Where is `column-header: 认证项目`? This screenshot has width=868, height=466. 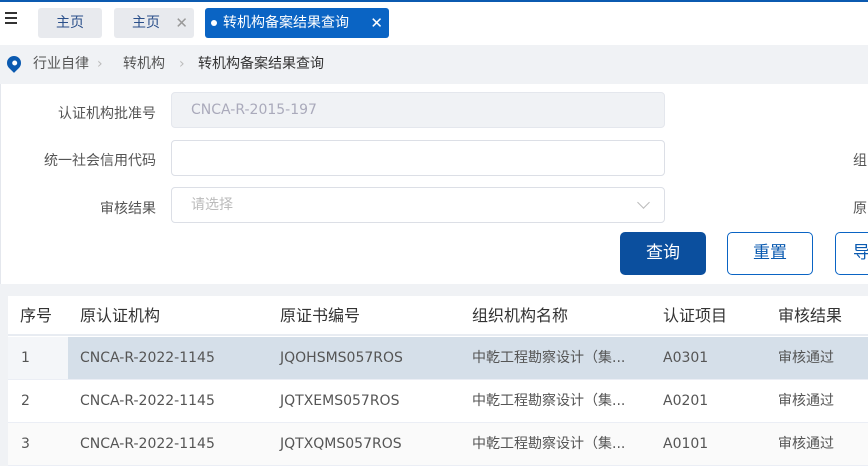 column-header: 认证项目 is located at coordinates (695, 315).